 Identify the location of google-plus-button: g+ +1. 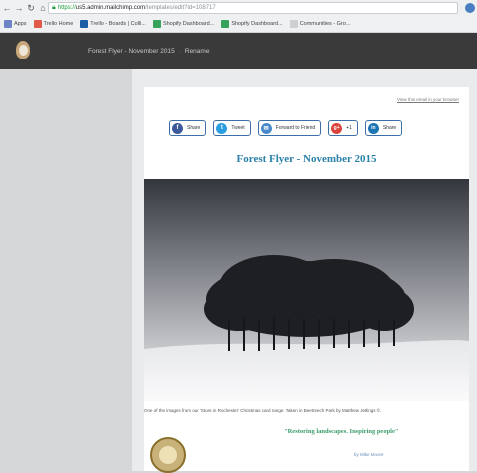
(343, 128).